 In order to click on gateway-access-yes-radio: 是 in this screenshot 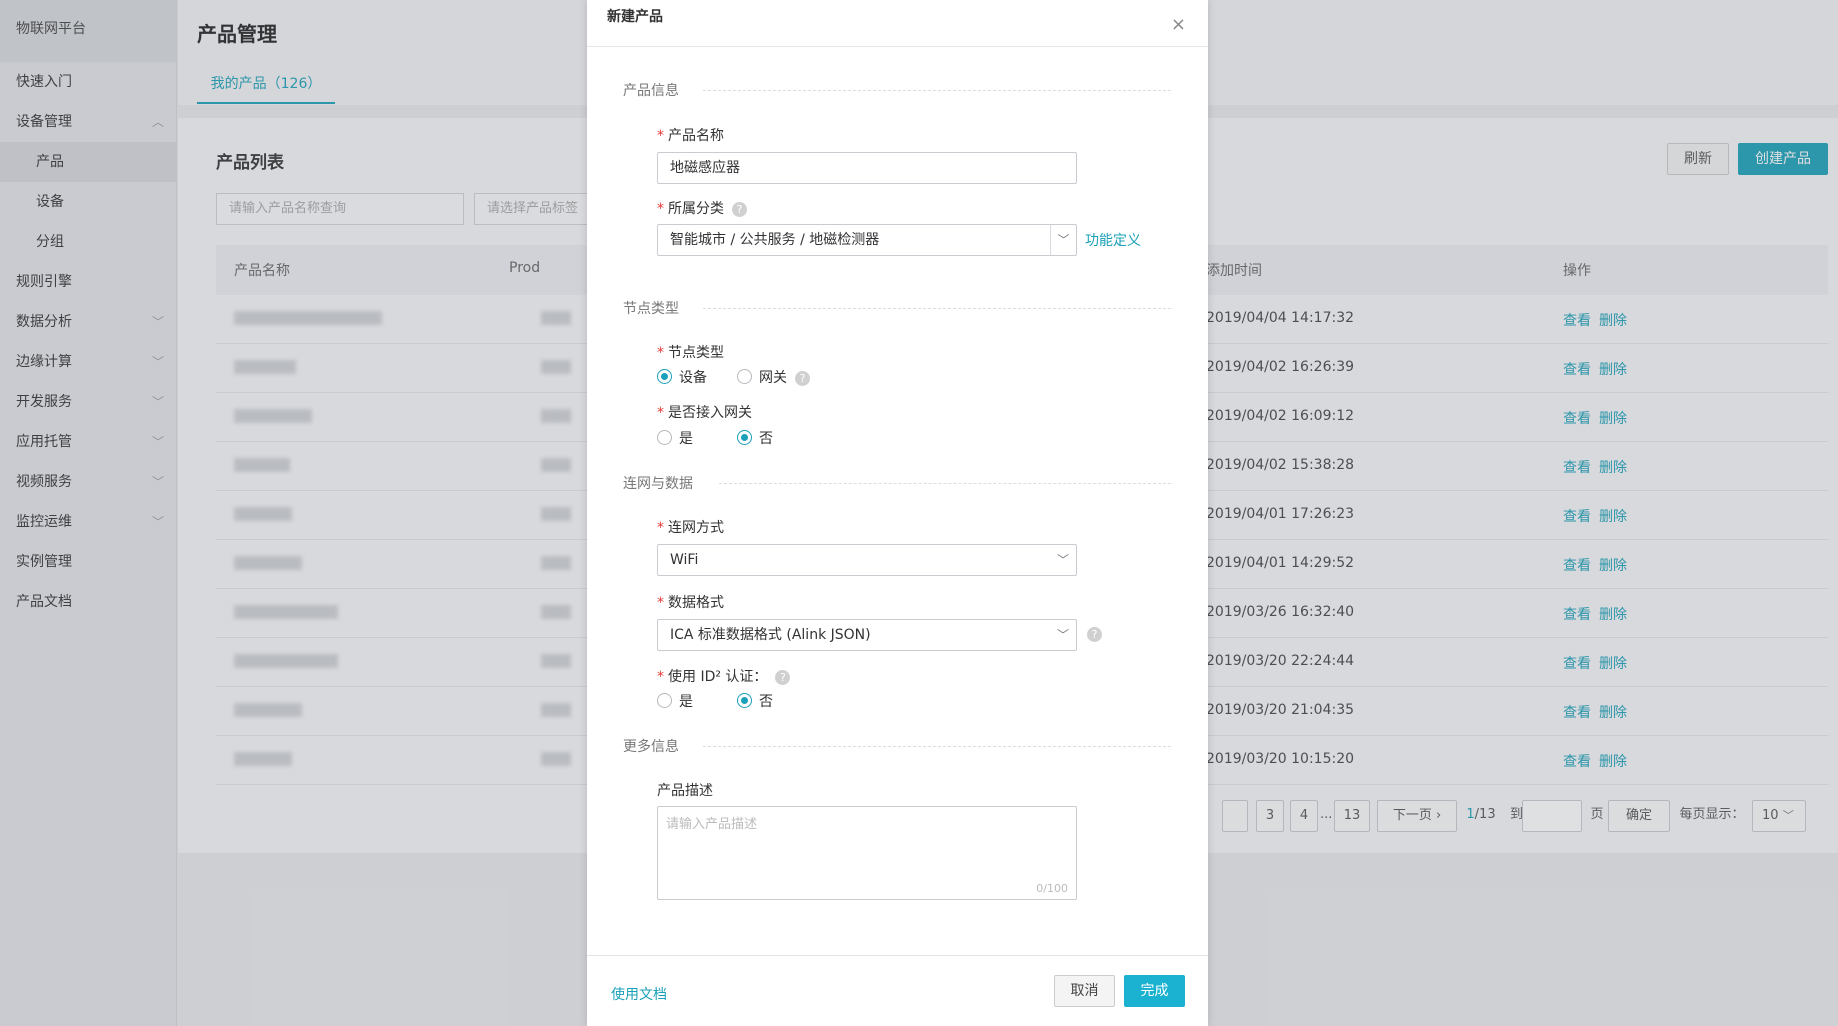, I will do `click(675, 438)`.